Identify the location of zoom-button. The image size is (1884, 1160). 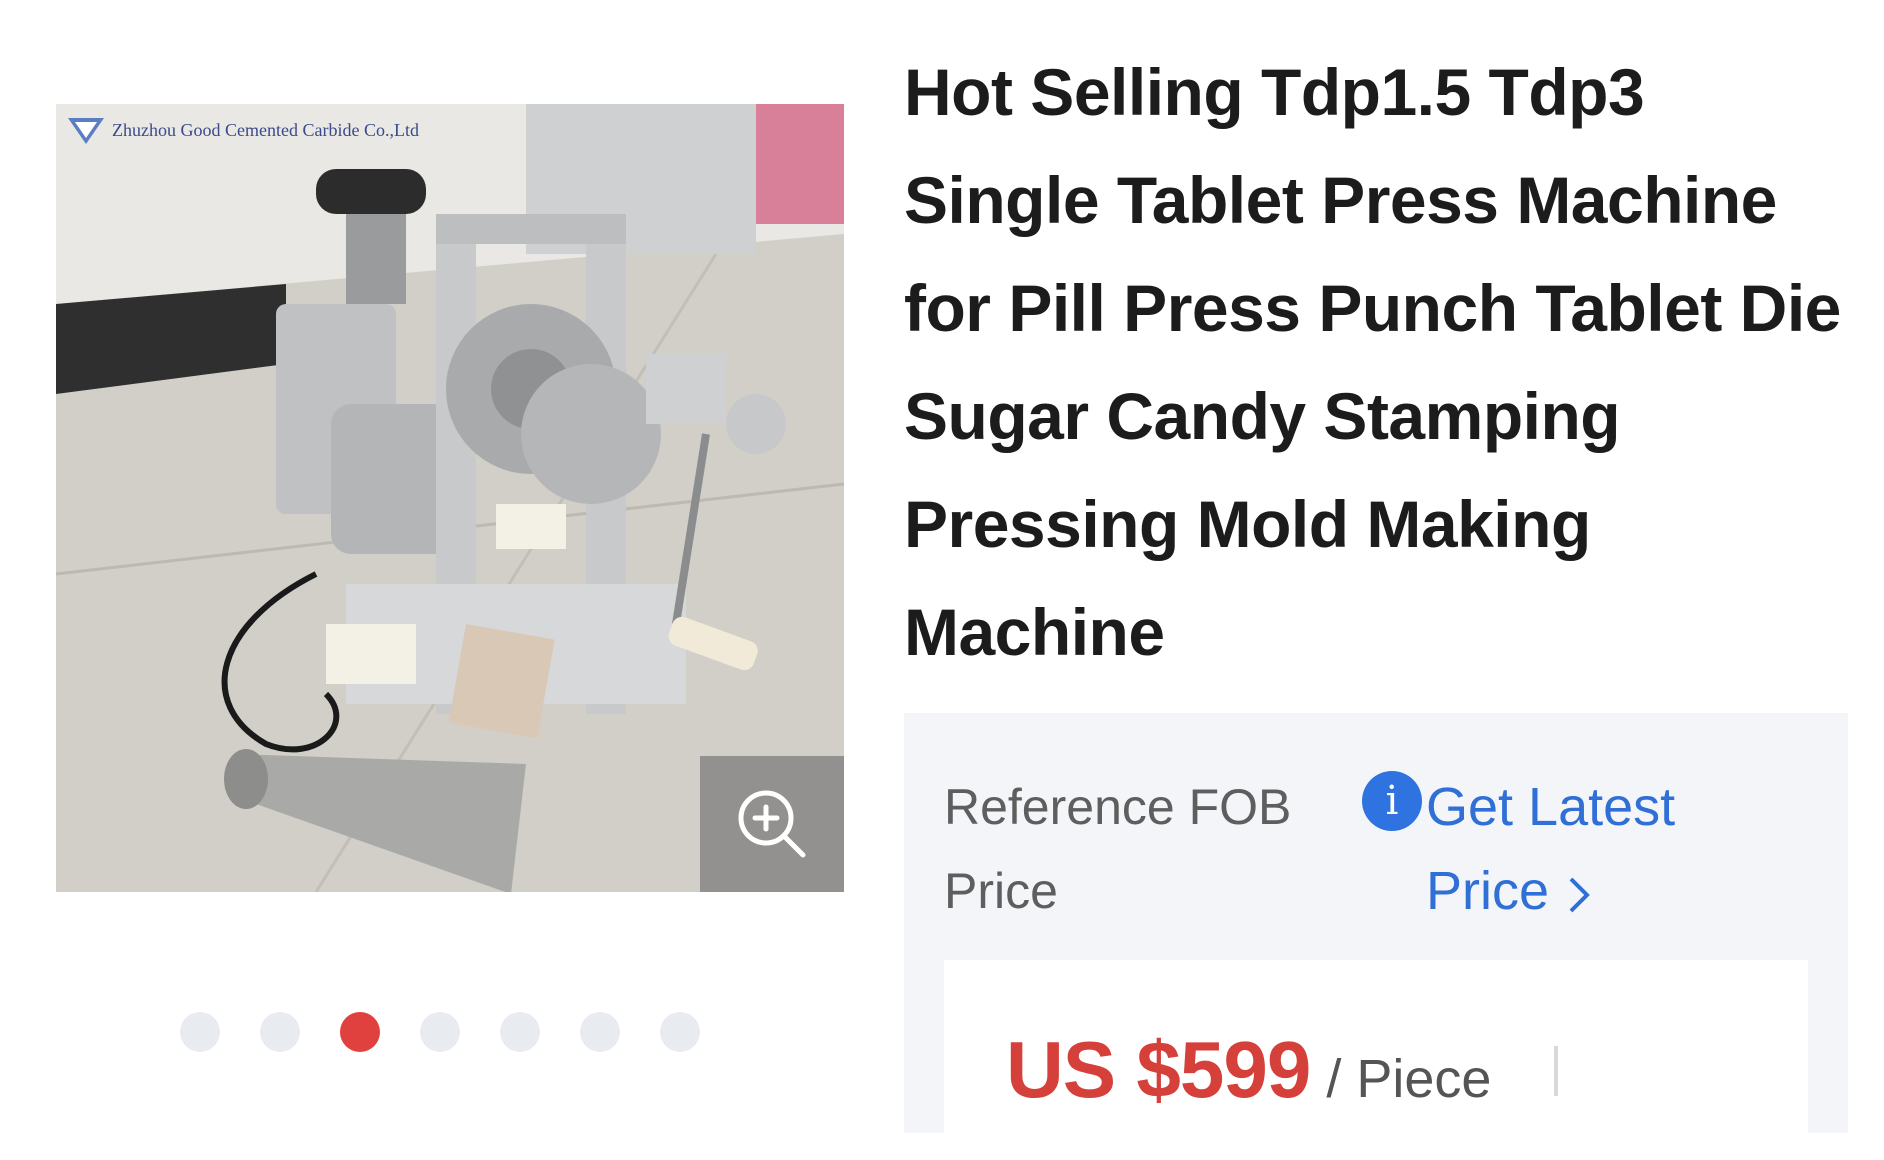
(772, 824).